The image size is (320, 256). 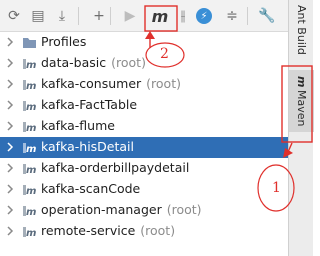 I want to click on add-project-icon: ▤, so click(x=38, y=16).